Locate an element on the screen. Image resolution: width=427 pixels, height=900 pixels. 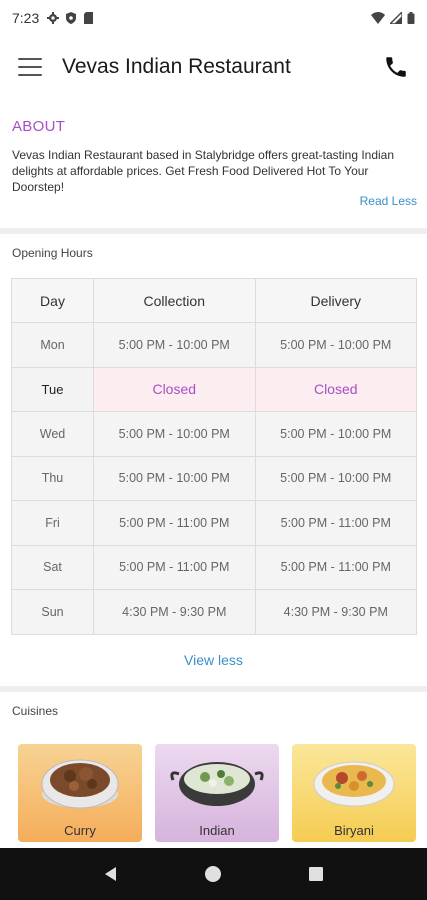
recents-button is located at coordinates (316, 874).